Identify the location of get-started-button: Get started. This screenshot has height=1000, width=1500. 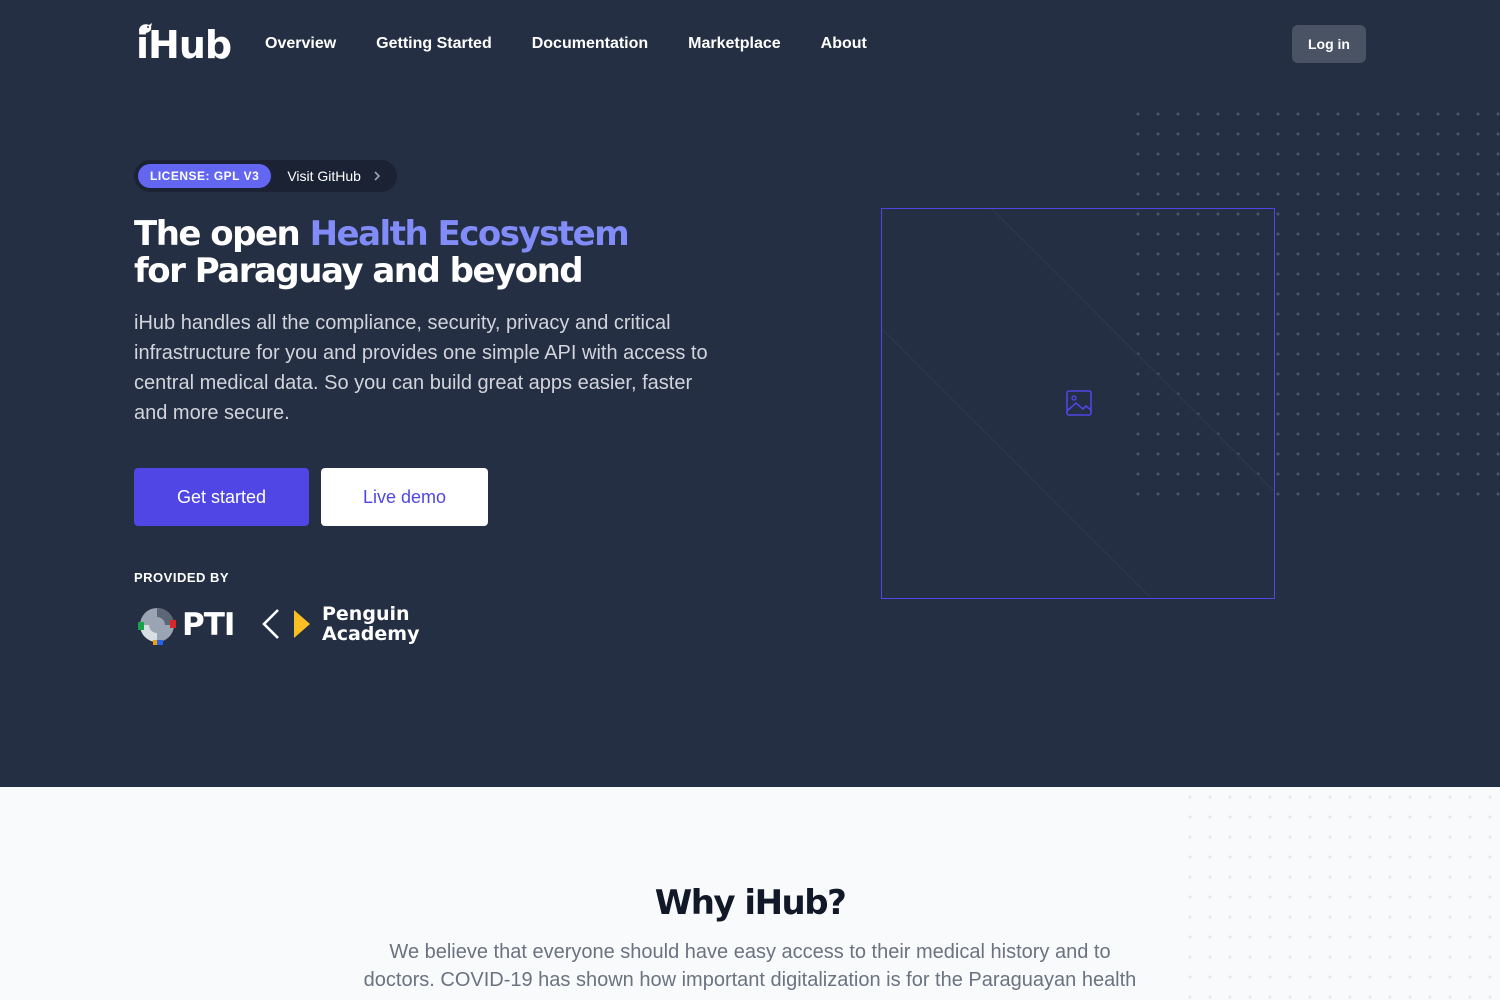
(221, 497).